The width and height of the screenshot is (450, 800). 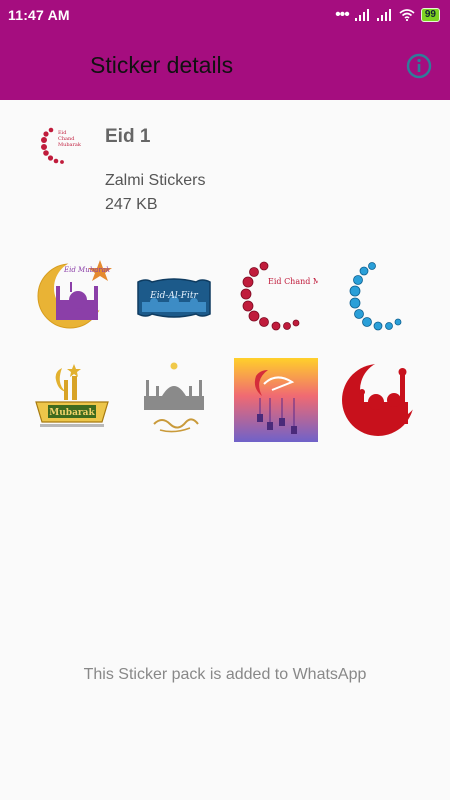 I want to click on status-icons: ••• 99, so click(x=387, y=14).